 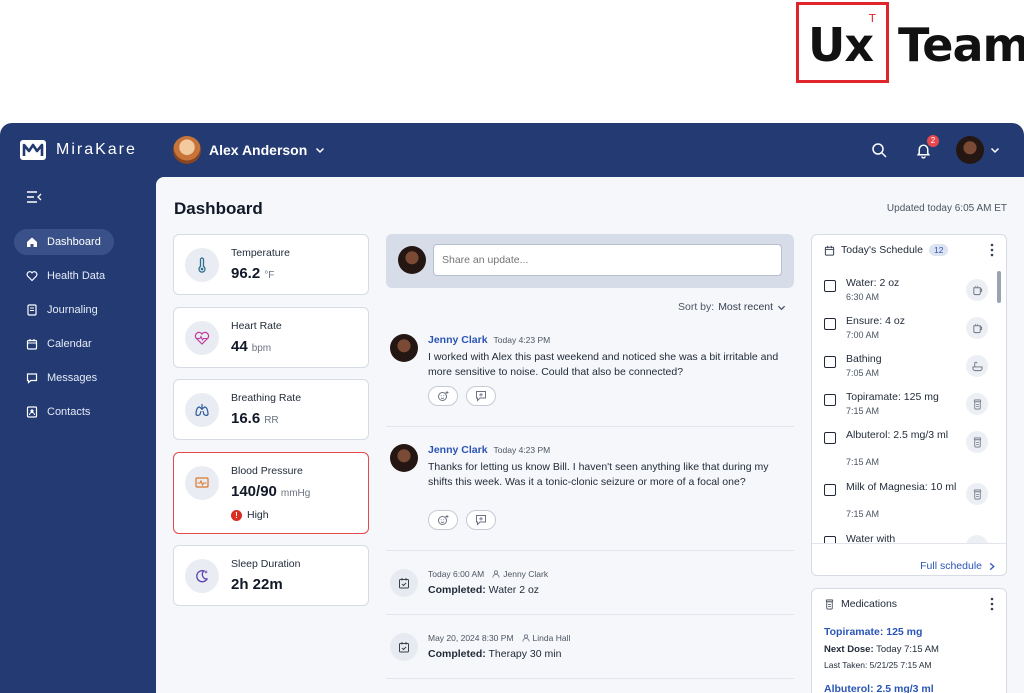 I want to click on sidebar-item-health-data: Health Data, so click(x=79, y=276).